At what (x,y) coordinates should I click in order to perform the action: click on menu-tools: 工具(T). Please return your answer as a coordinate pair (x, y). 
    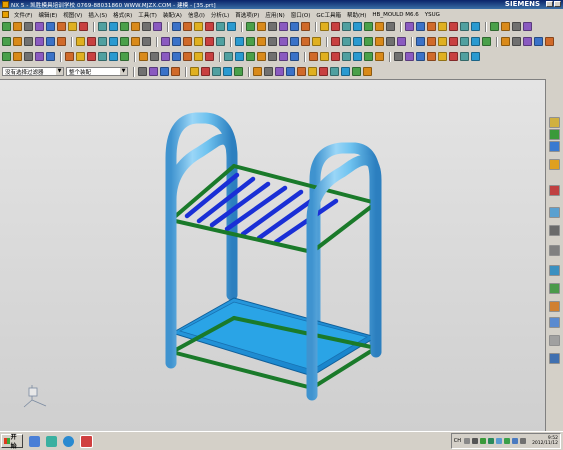
    Looking at the image, I should click on (147, 15).